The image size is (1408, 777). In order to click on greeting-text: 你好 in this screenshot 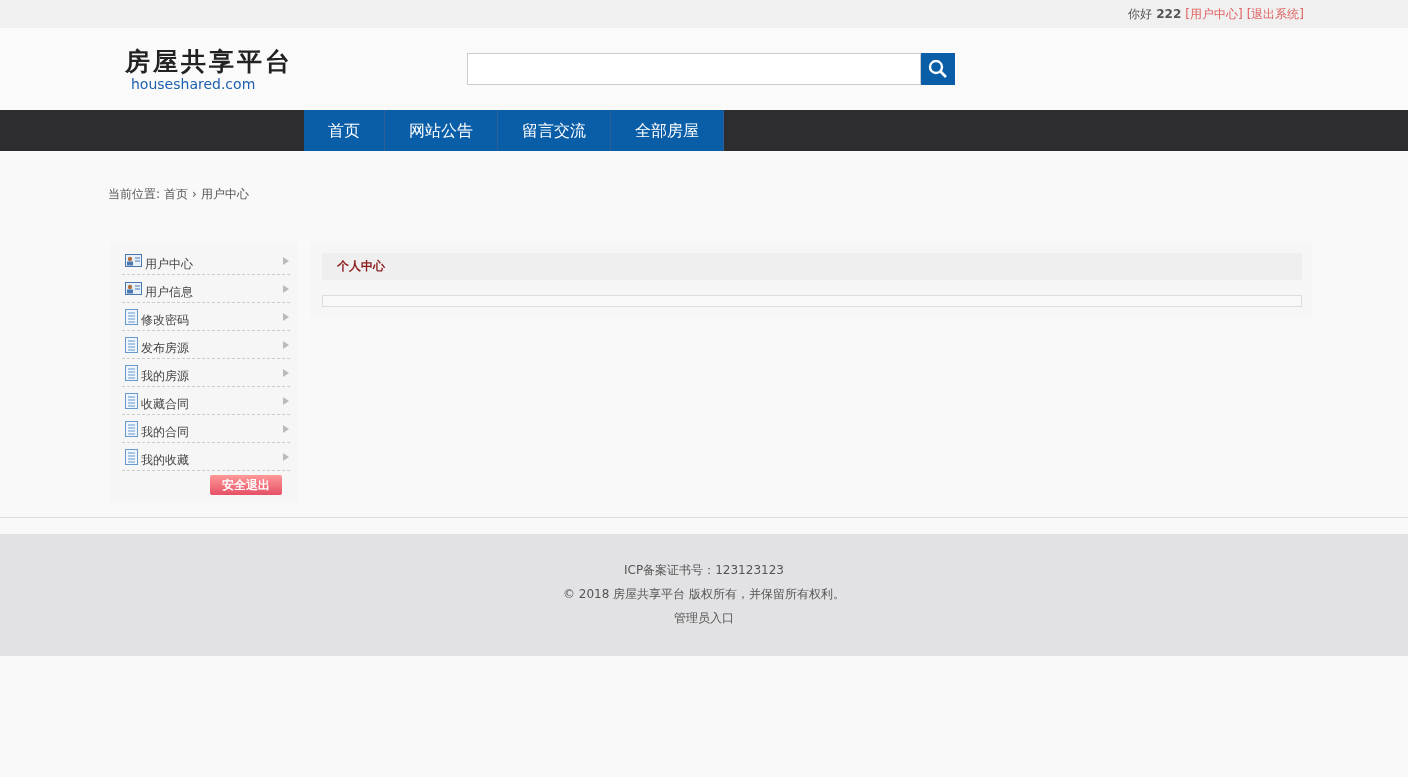, I will do `click(1140, 14)`.